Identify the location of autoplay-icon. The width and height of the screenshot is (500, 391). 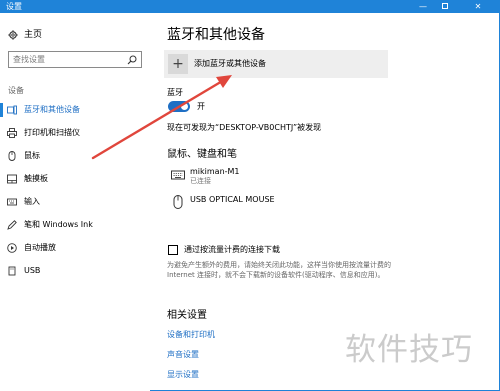
(12, 248).